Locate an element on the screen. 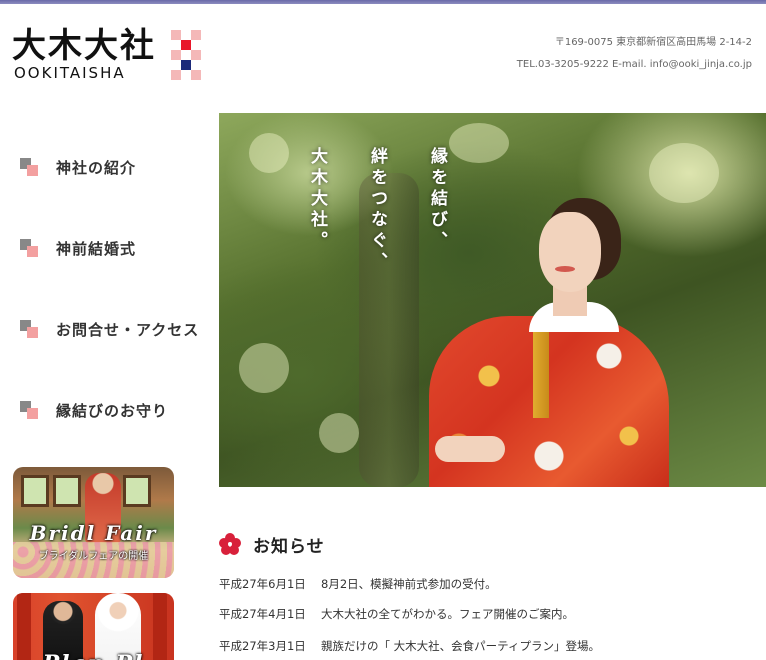 Image resolution: width=766 pixels, height=660 pixels. site-logo: 大木大社 OOKITAISHA is located at coordinates (112, 58).